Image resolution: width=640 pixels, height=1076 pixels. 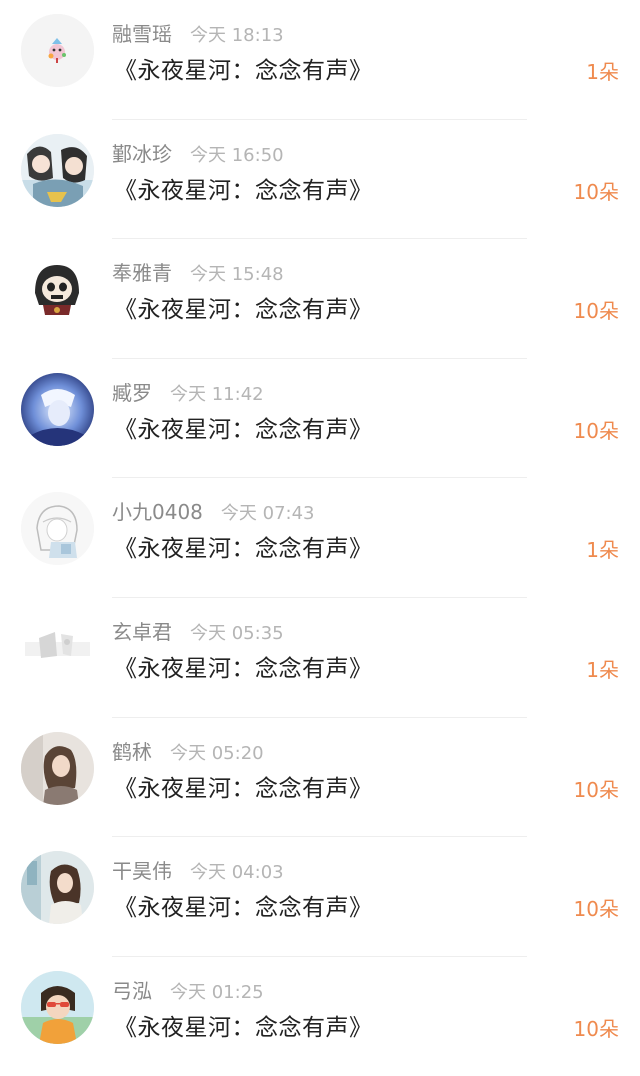 What do you see at coordinates (132, 991) in the screenshot?
I see `username: 弓泓` at bounding box center [132, 991].